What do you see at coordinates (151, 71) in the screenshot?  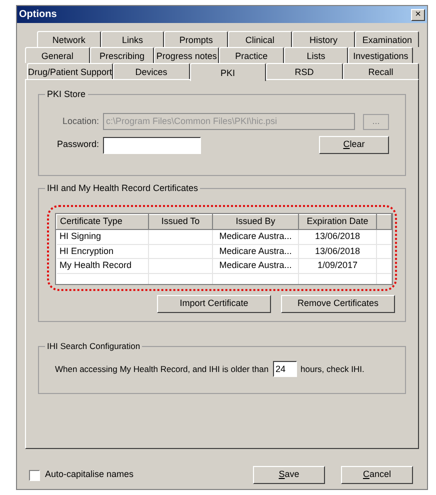 I see `tab: Devices` at bounding box center [151, 71].